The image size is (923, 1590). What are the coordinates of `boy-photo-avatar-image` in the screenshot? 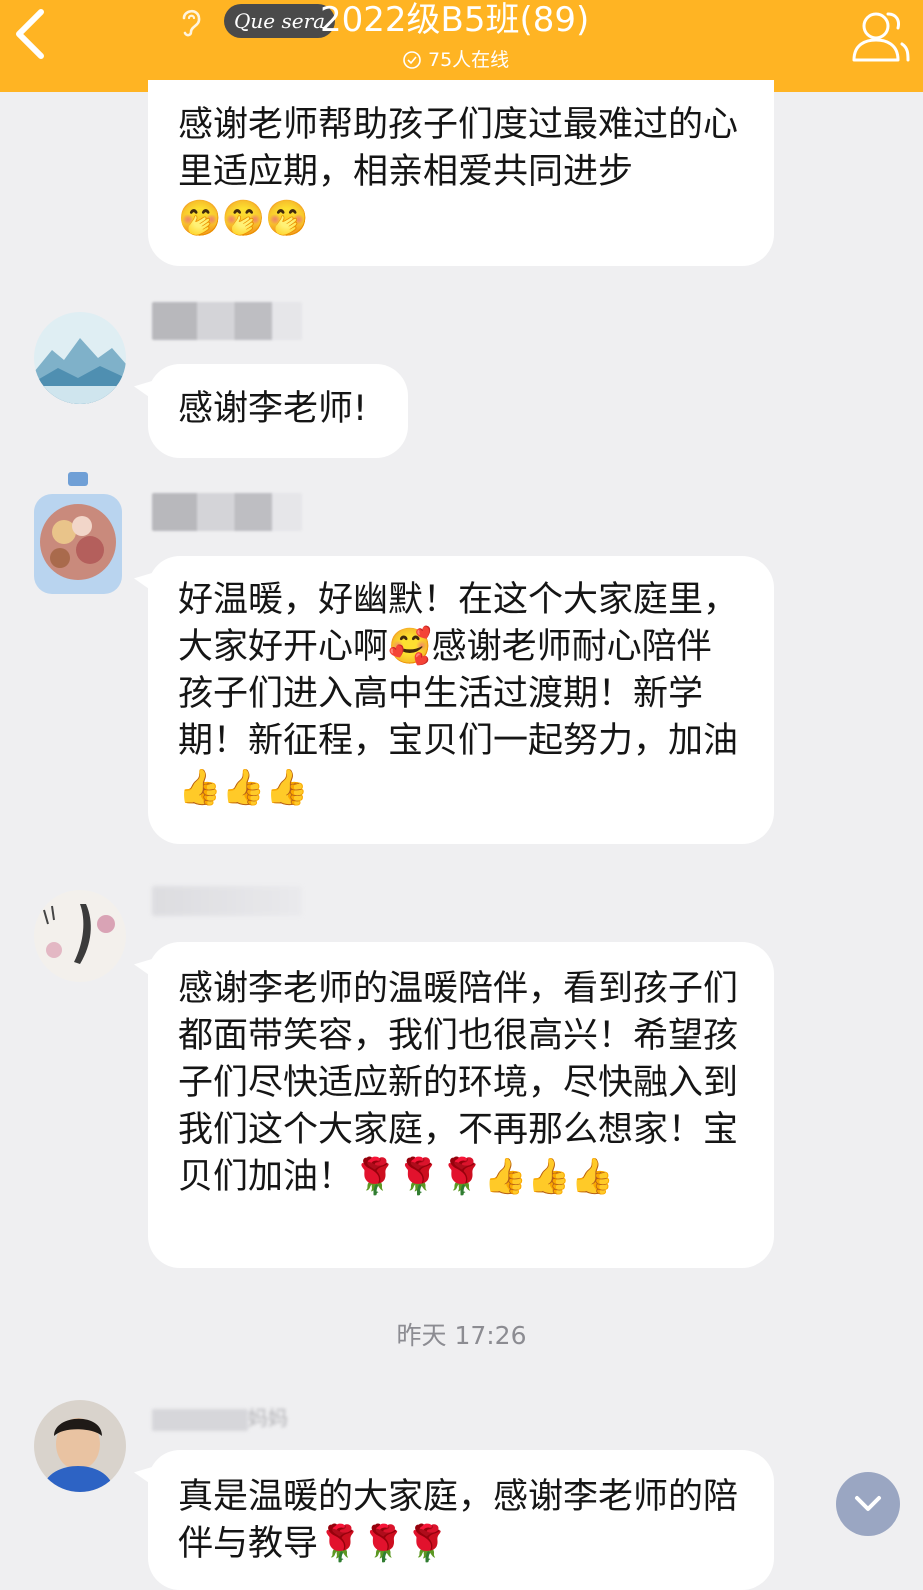 It's located at (80, 1446).